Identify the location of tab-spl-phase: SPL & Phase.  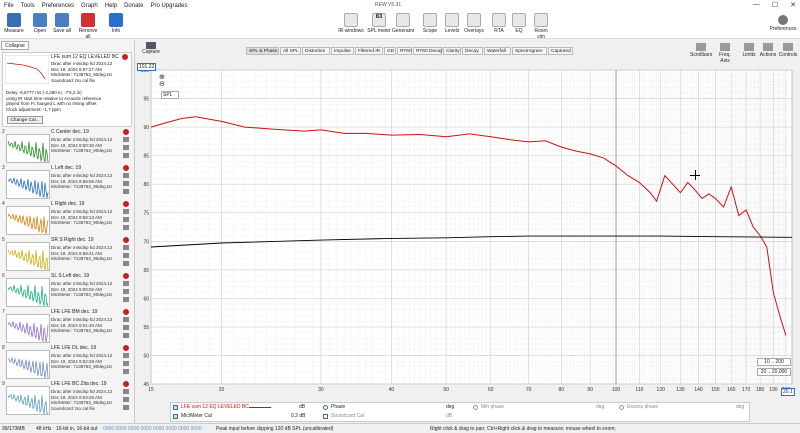
(262, 51).